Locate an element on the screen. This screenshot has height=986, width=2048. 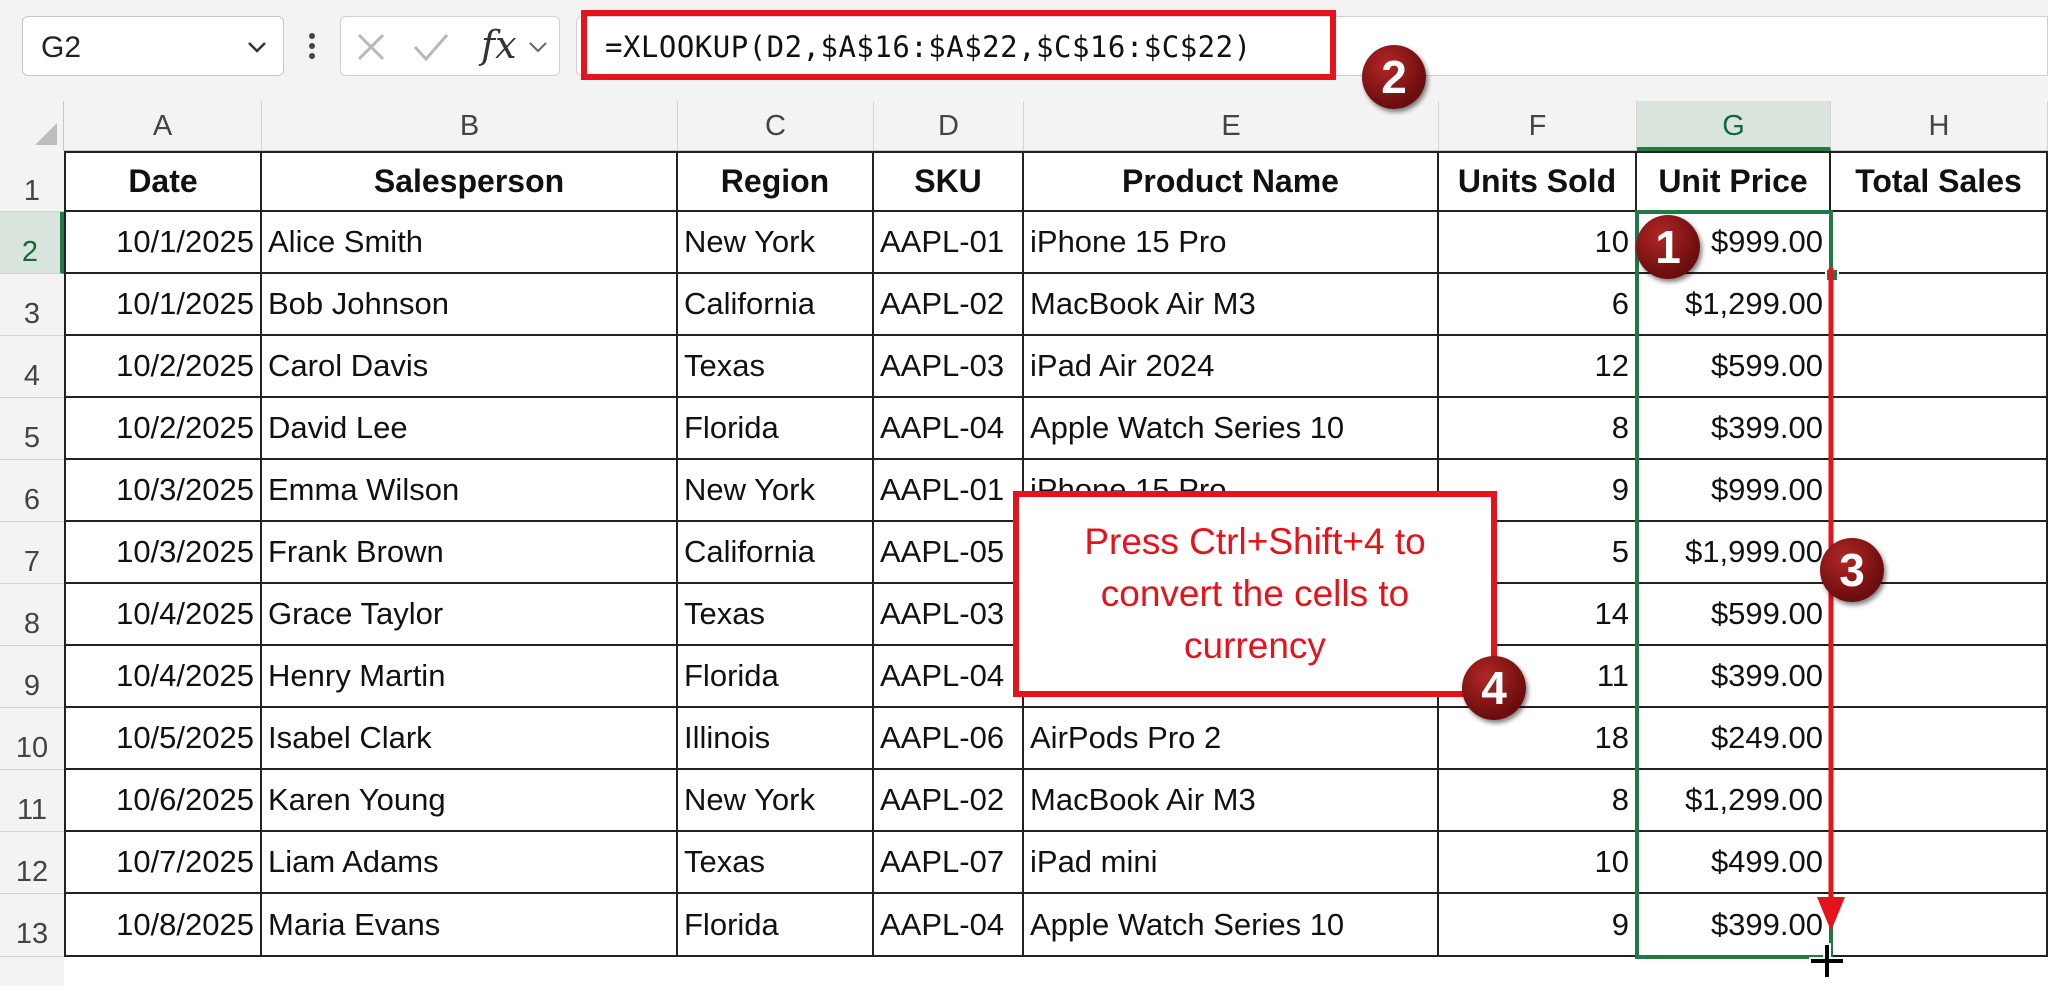
column-header-h: H is located at coordinates (1939, 126).